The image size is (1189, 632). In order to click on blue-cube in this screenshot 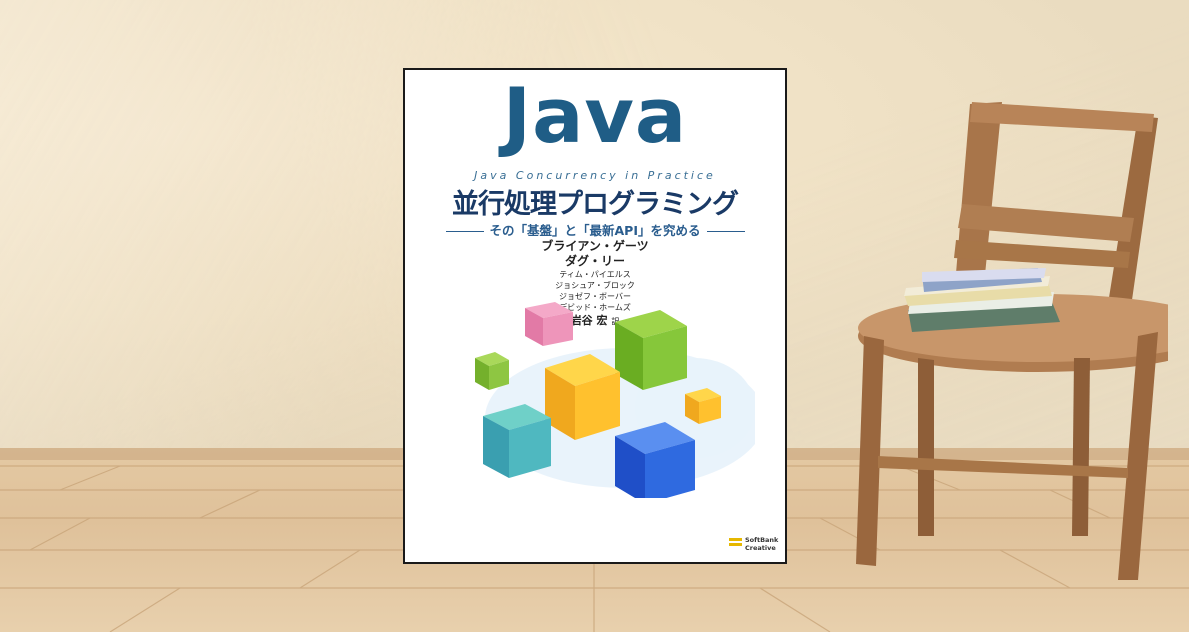, I will do `click(655, 460)`.